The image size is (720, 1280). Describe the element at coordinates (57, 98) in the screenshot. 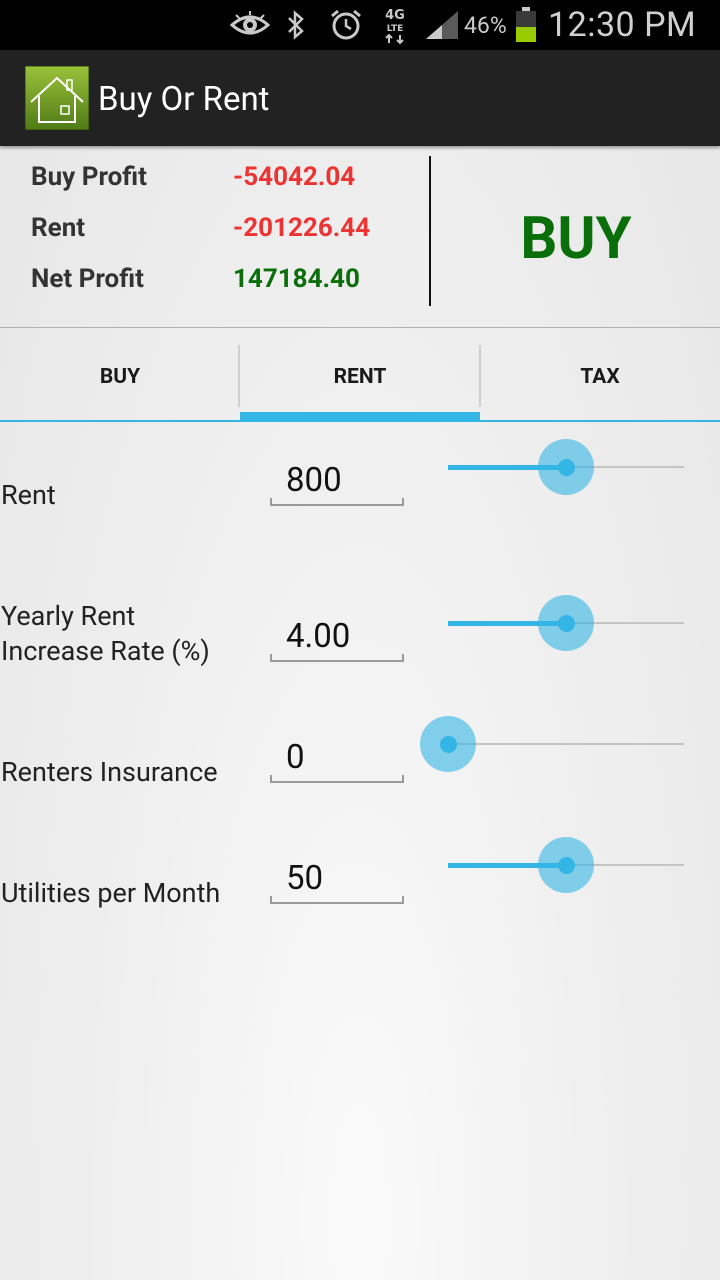

I see `house-icon` at that location.